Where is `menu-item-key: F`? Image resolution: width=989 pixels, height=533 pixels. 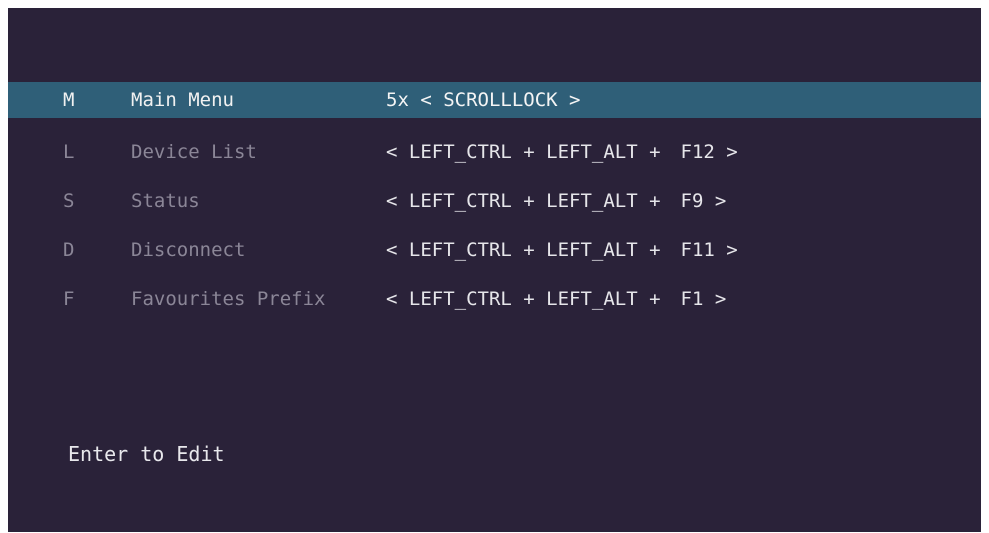
menu-item-key: F is located at coordinates (69, 299).